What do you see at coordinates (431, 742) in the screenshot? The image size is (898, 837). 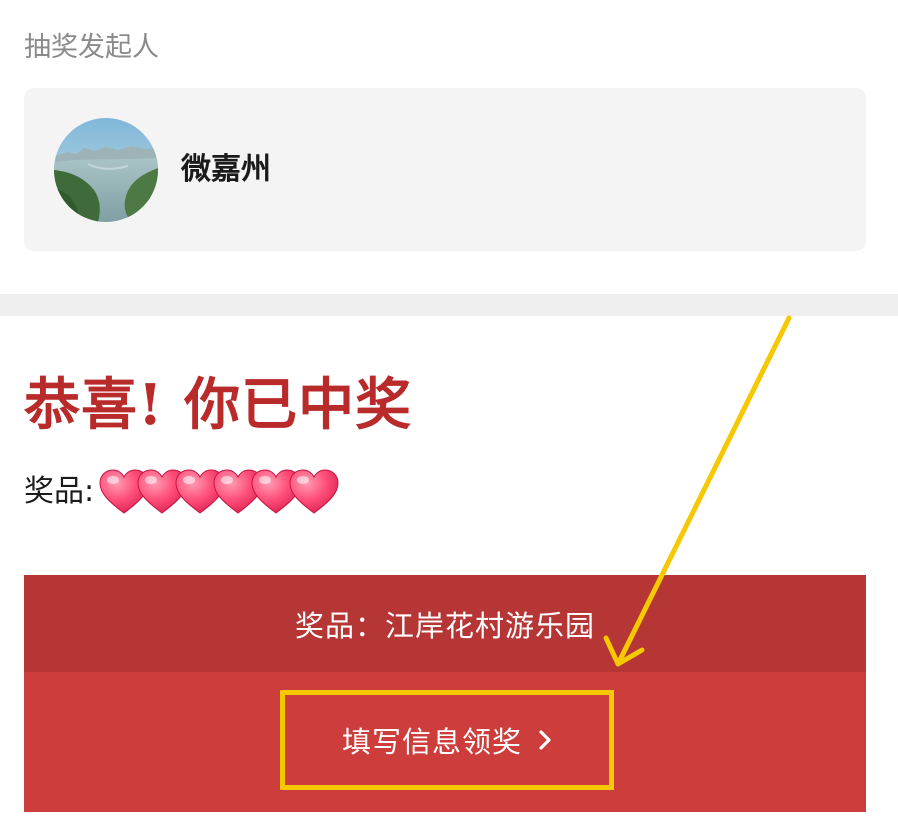 I see `claim-prize-label: 填写信息领奖` at bounding box center [431, 742].